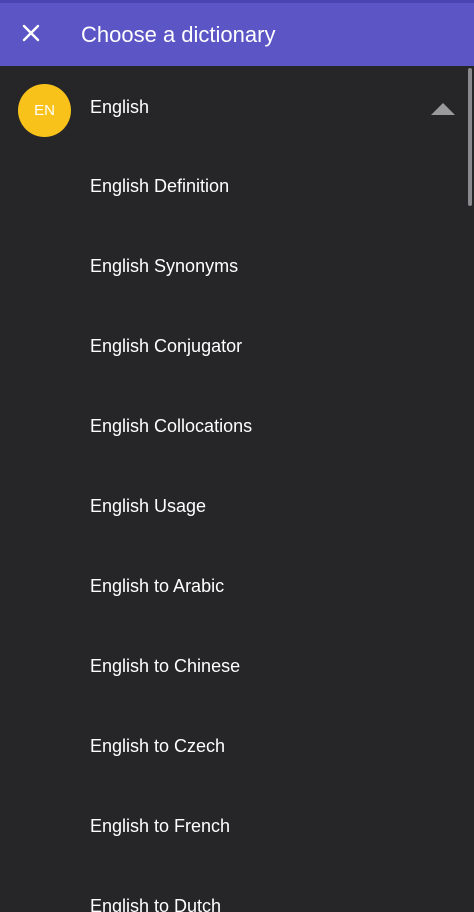  I want to click on dictionary-item-english-to-dutch: English to Dutch, so click(233, 889).